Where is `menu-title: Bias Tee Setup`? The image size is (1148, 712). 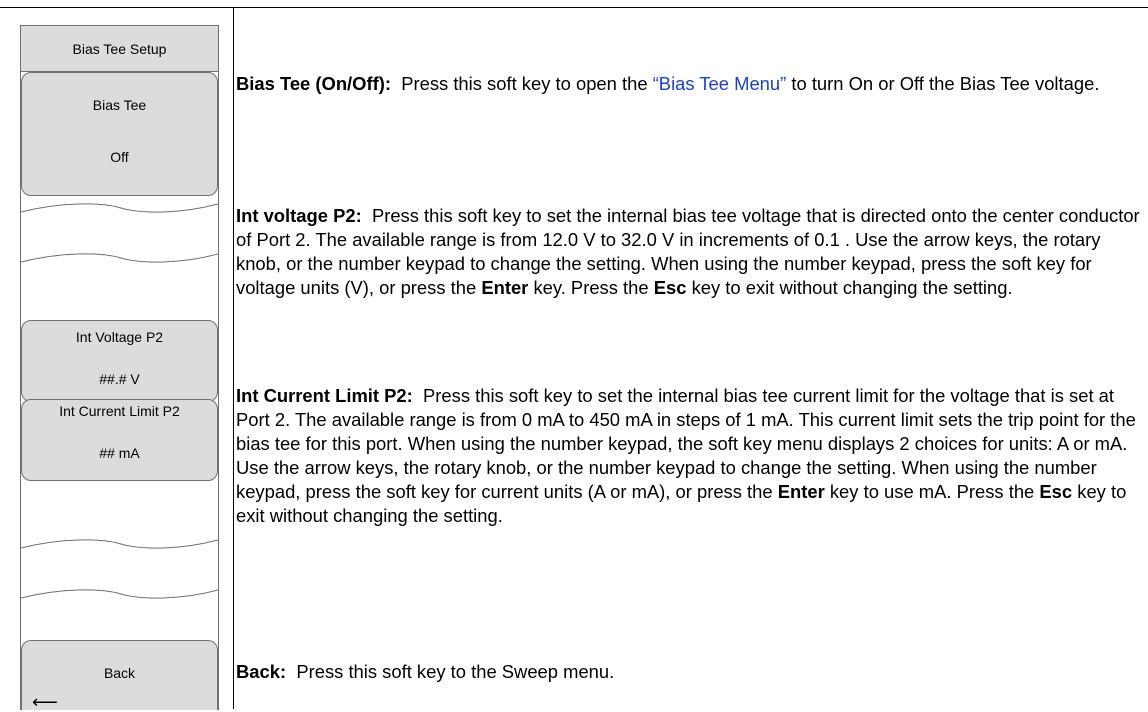 menu-title: Bias Tee Setup is located at coordinates (119, 49).